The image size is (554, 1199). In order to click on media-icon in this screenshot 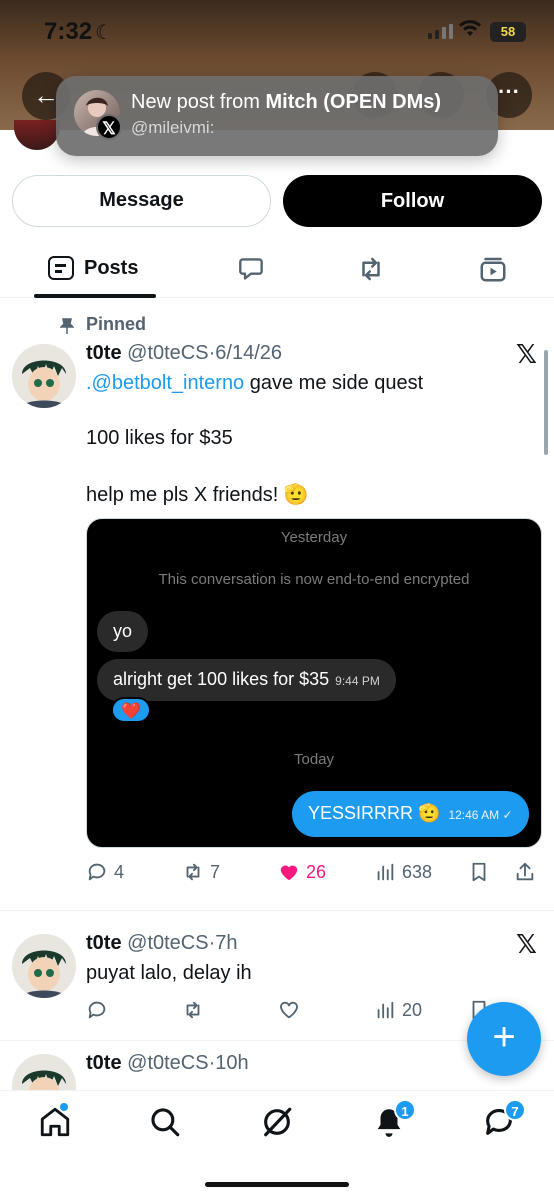, I will do `click(493, 269)`.